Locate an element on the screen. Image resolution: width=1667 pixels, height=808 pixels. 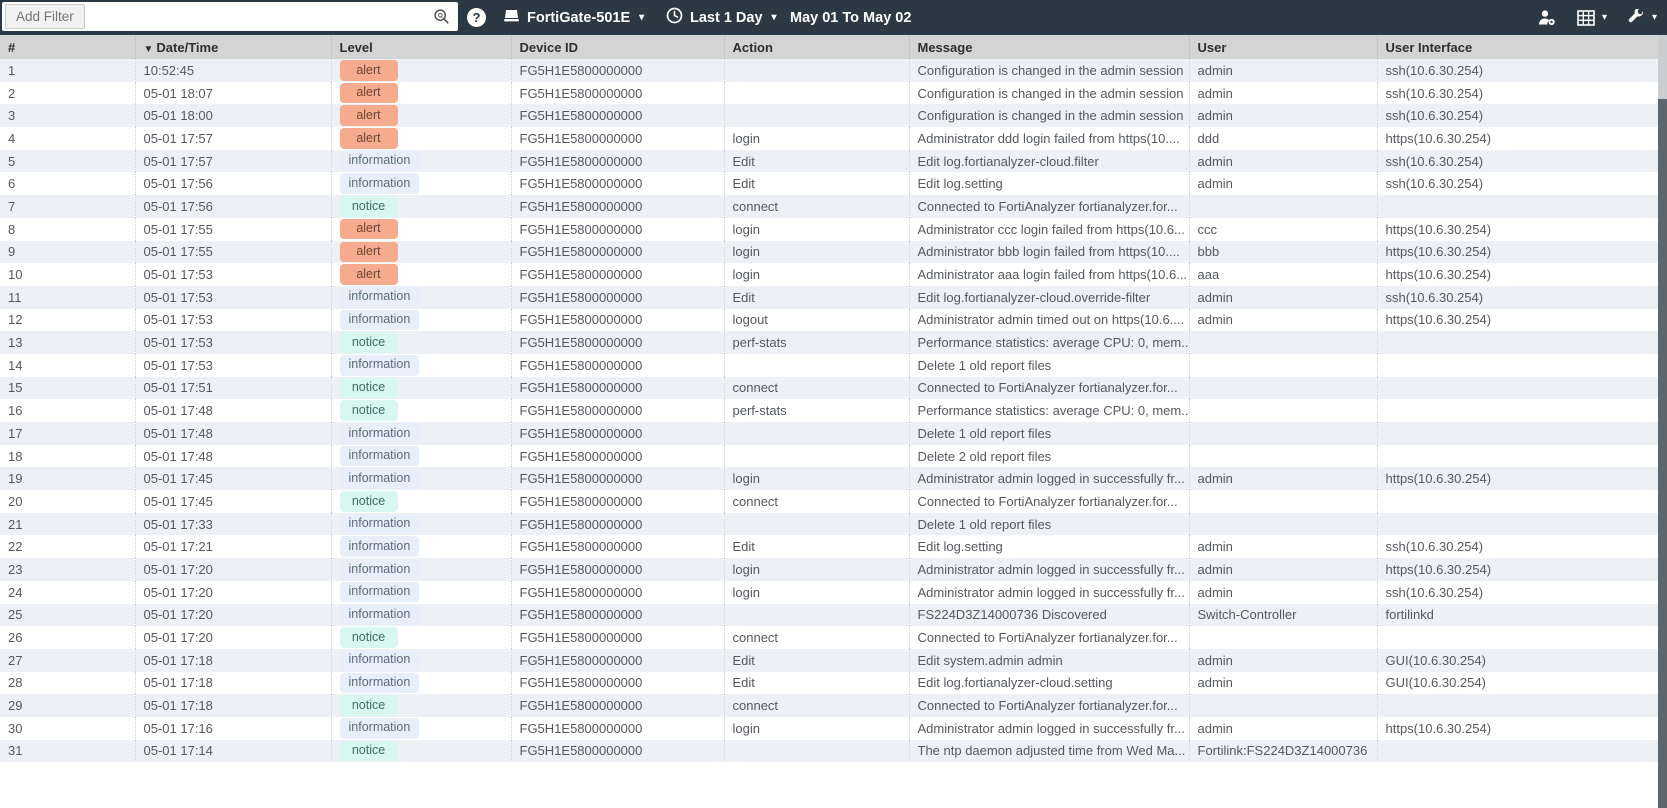
log-filter-bar: Add Filter is located at coordinates (230, 16).